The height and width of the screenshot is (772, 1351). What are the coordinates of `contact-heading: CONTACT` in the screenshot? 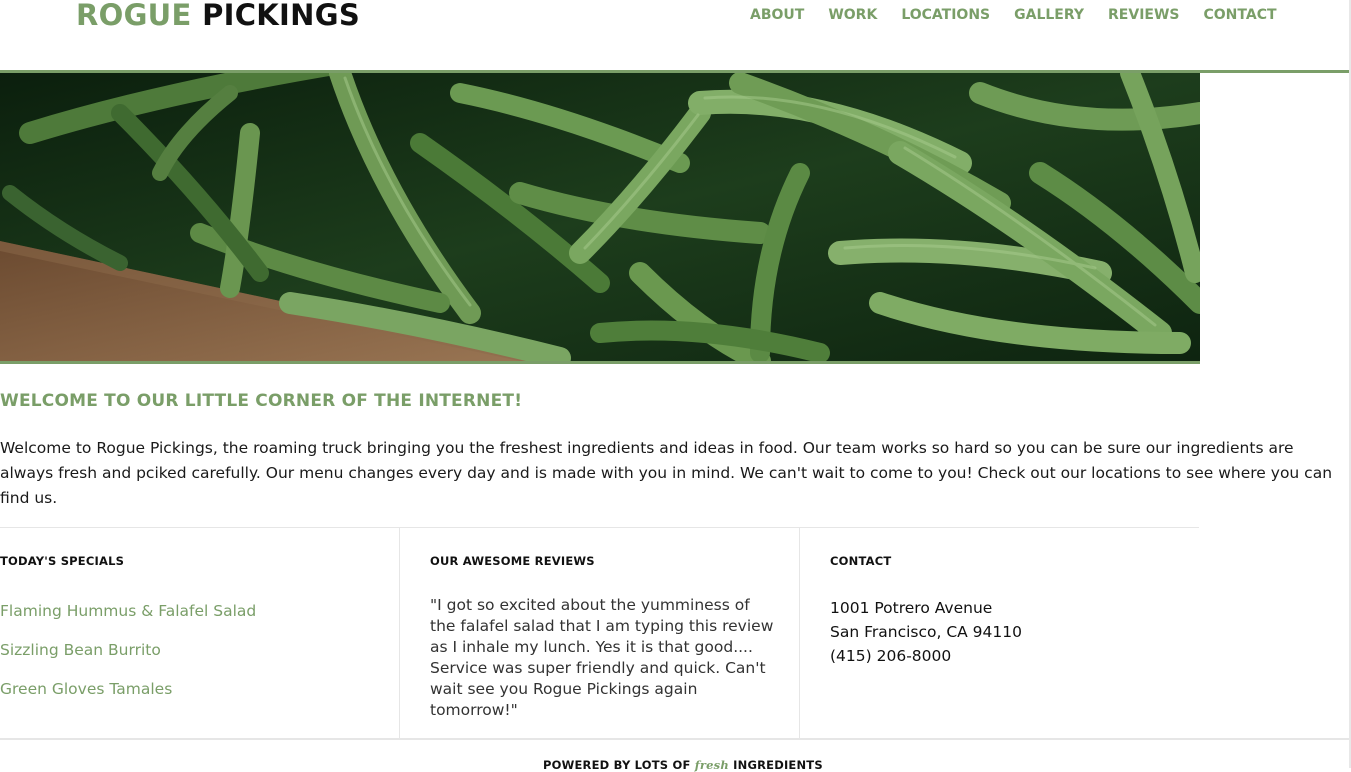 It's located at (861, 561).